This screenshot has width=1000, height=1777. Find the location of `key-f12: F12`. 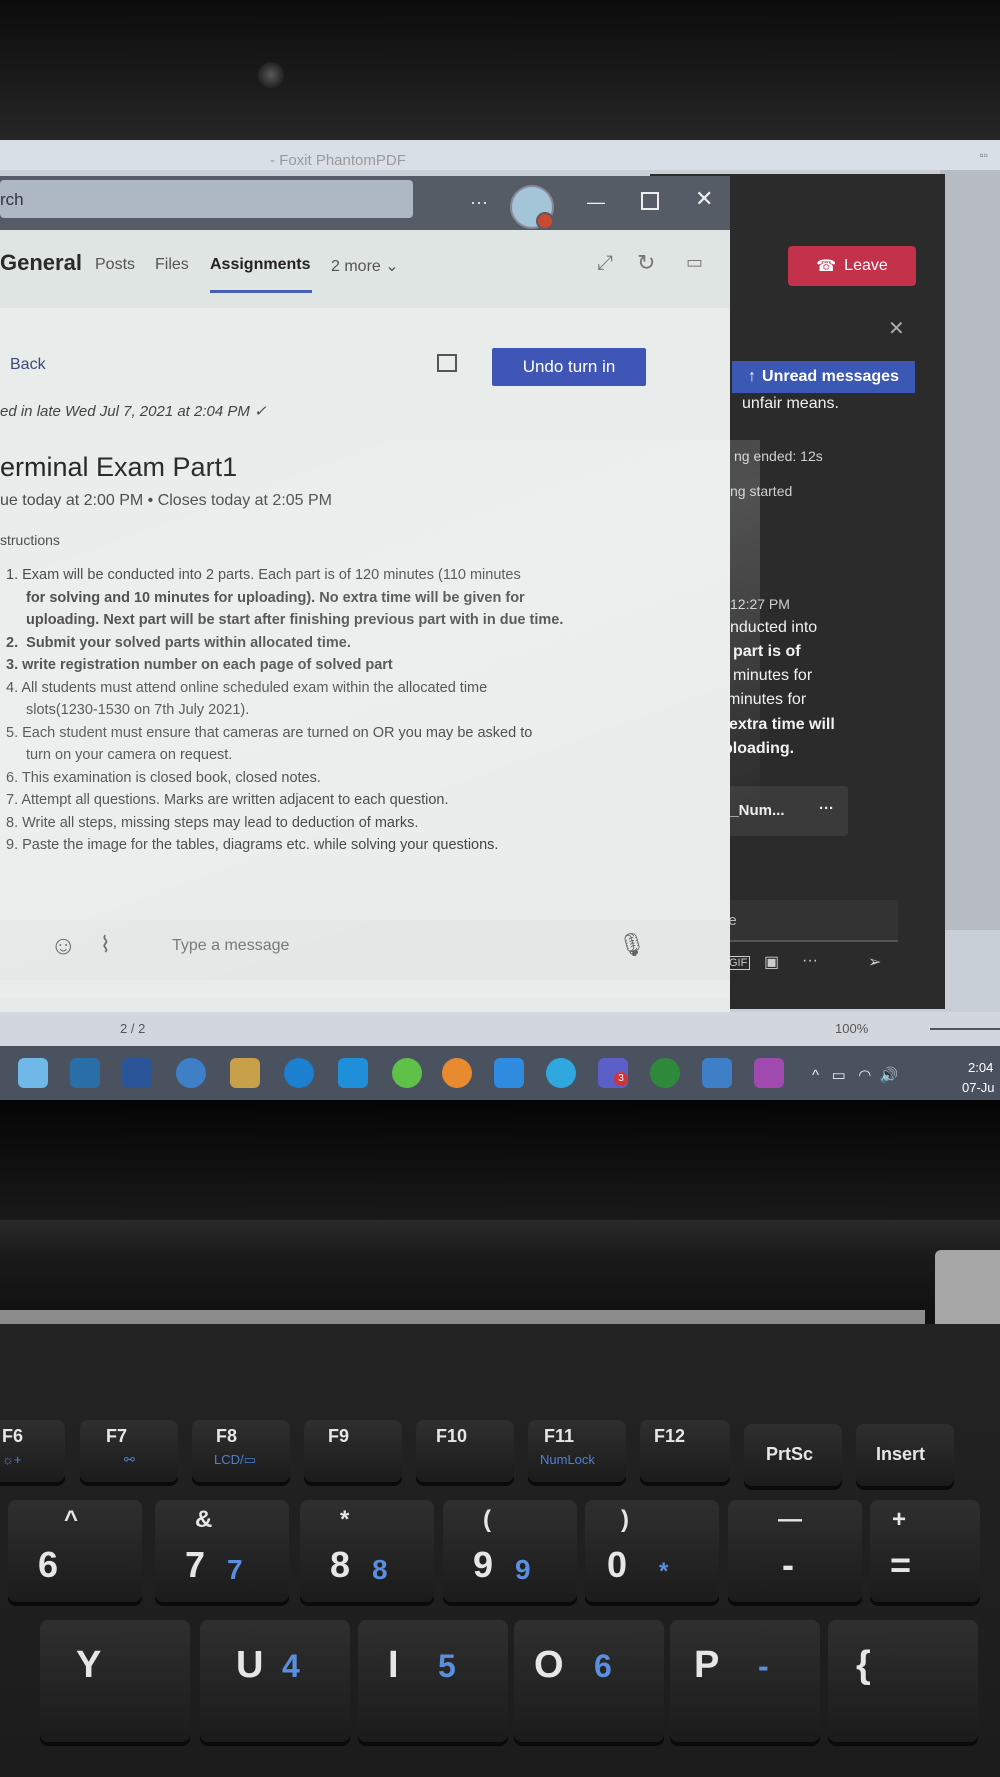

key-f12: F12 is located at coordinates (685, 1451).